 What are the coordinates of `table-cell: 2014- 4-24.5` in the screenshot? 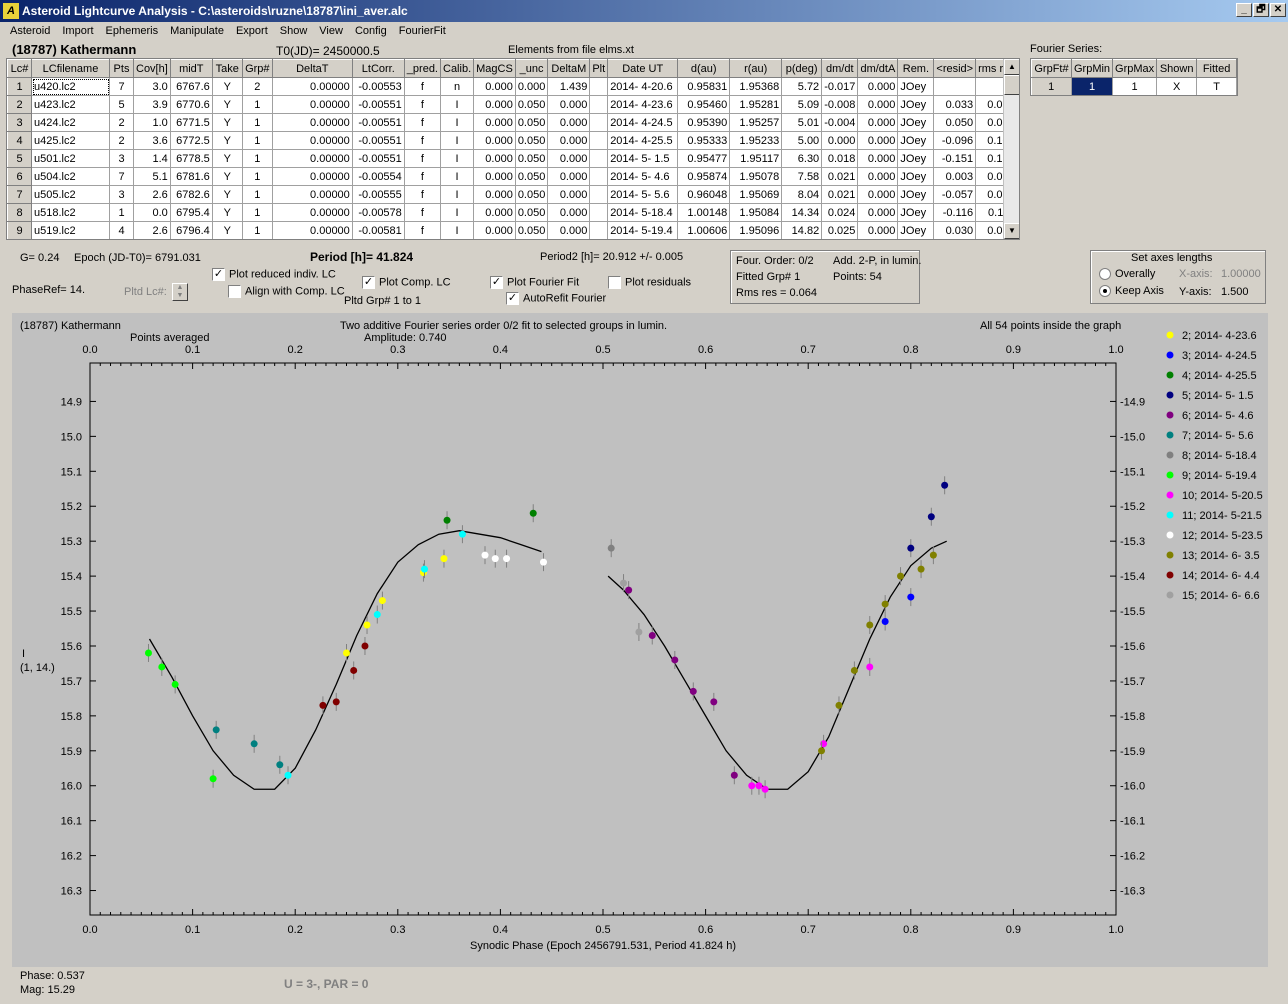 It's located at (643, 122).